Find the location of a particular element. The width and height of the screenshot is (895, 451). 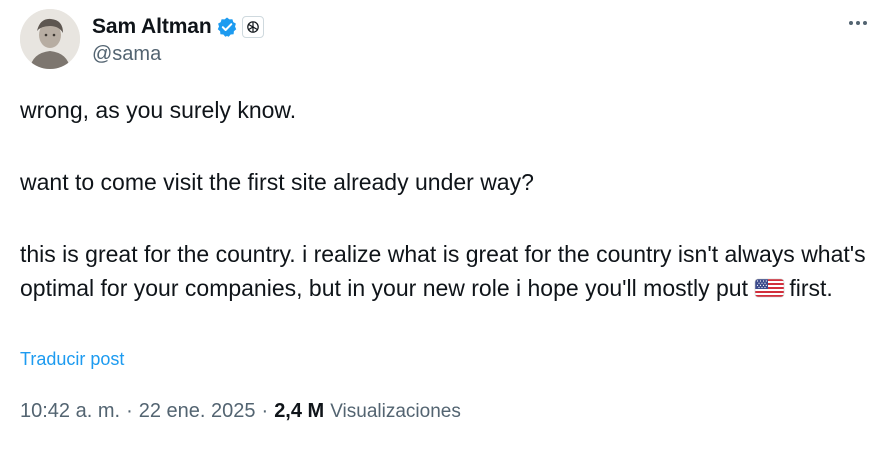

more-dots-icon is located at coordinates (858, 23).